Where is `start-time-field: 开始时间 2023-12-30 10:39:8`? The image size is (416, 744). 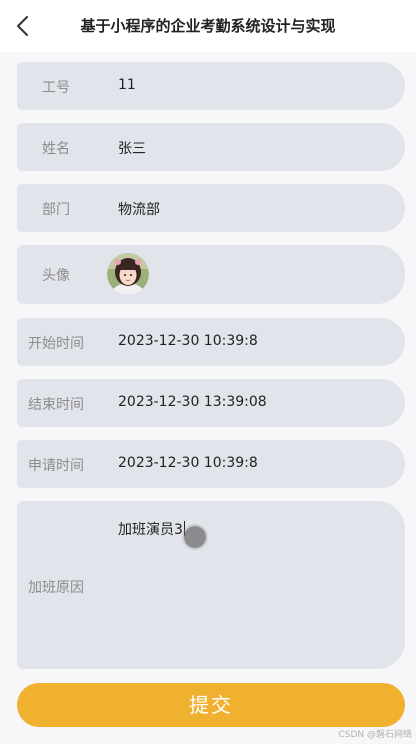 start-time-field: 开始时间 2023-12-30 10:39:8 is located at coordinates (211, 342).